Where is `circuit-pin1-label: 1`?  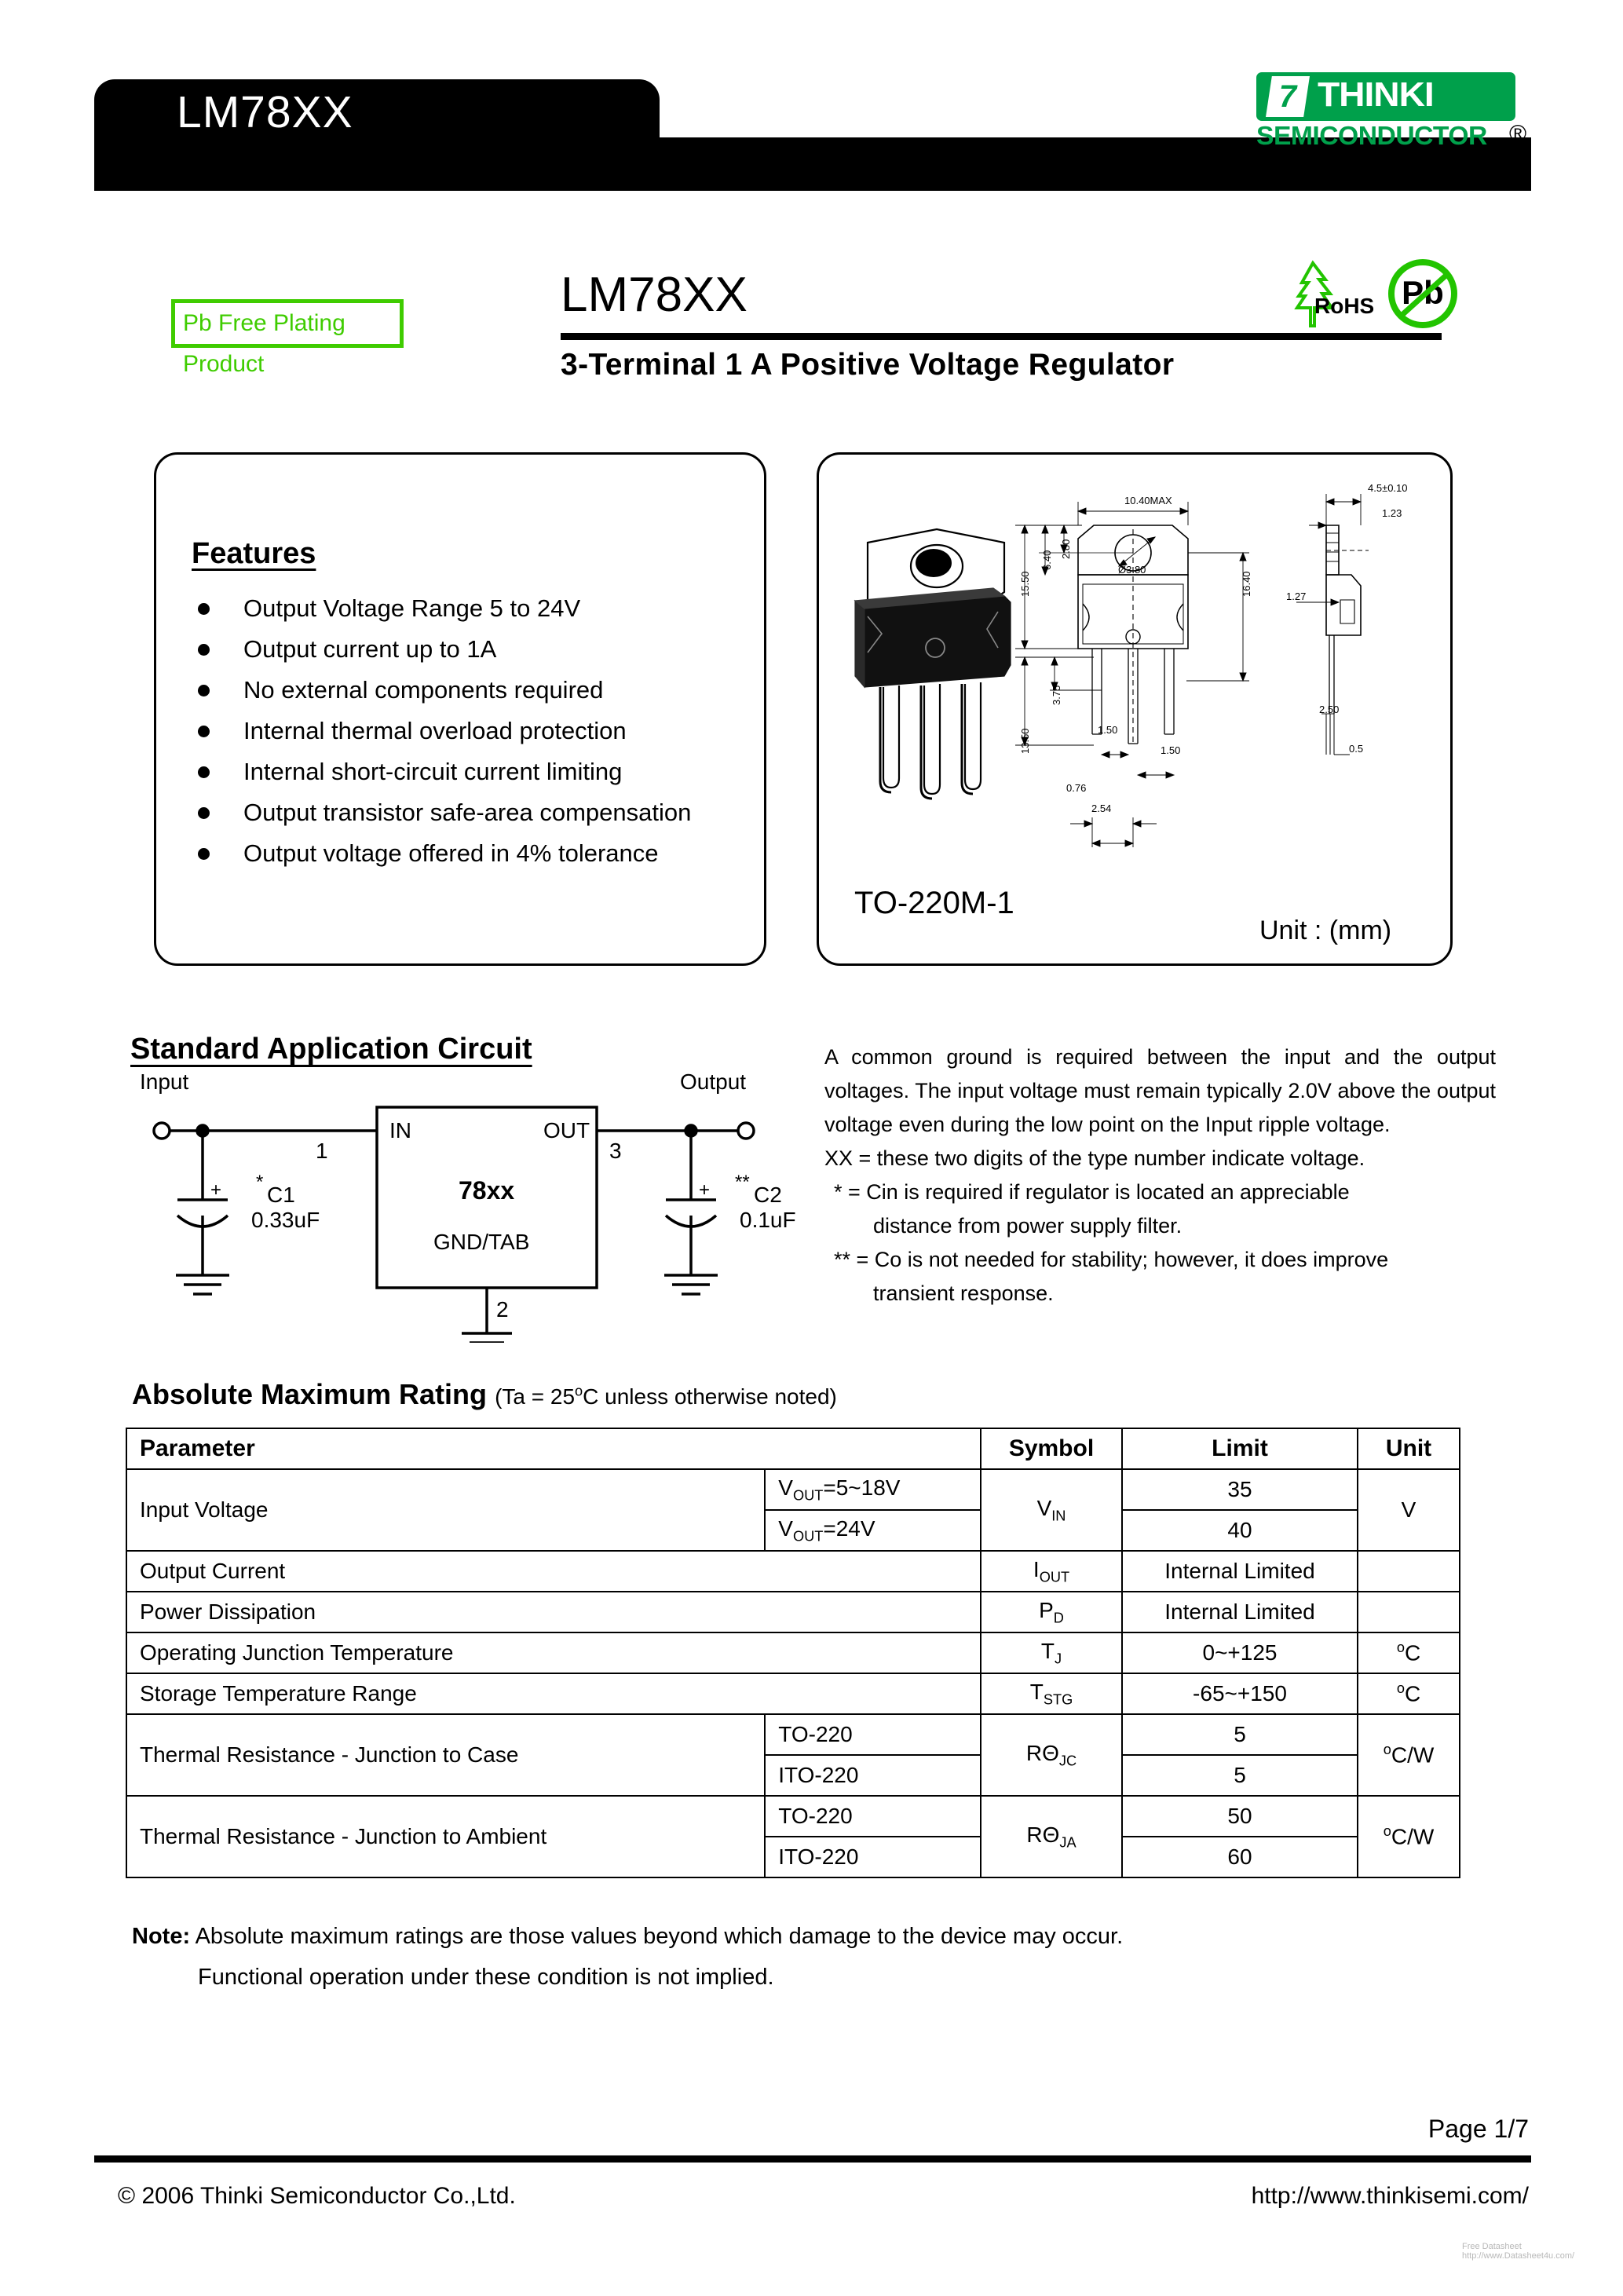
circuit-pin1-label: 1 is located at coordinates (322, 1151).